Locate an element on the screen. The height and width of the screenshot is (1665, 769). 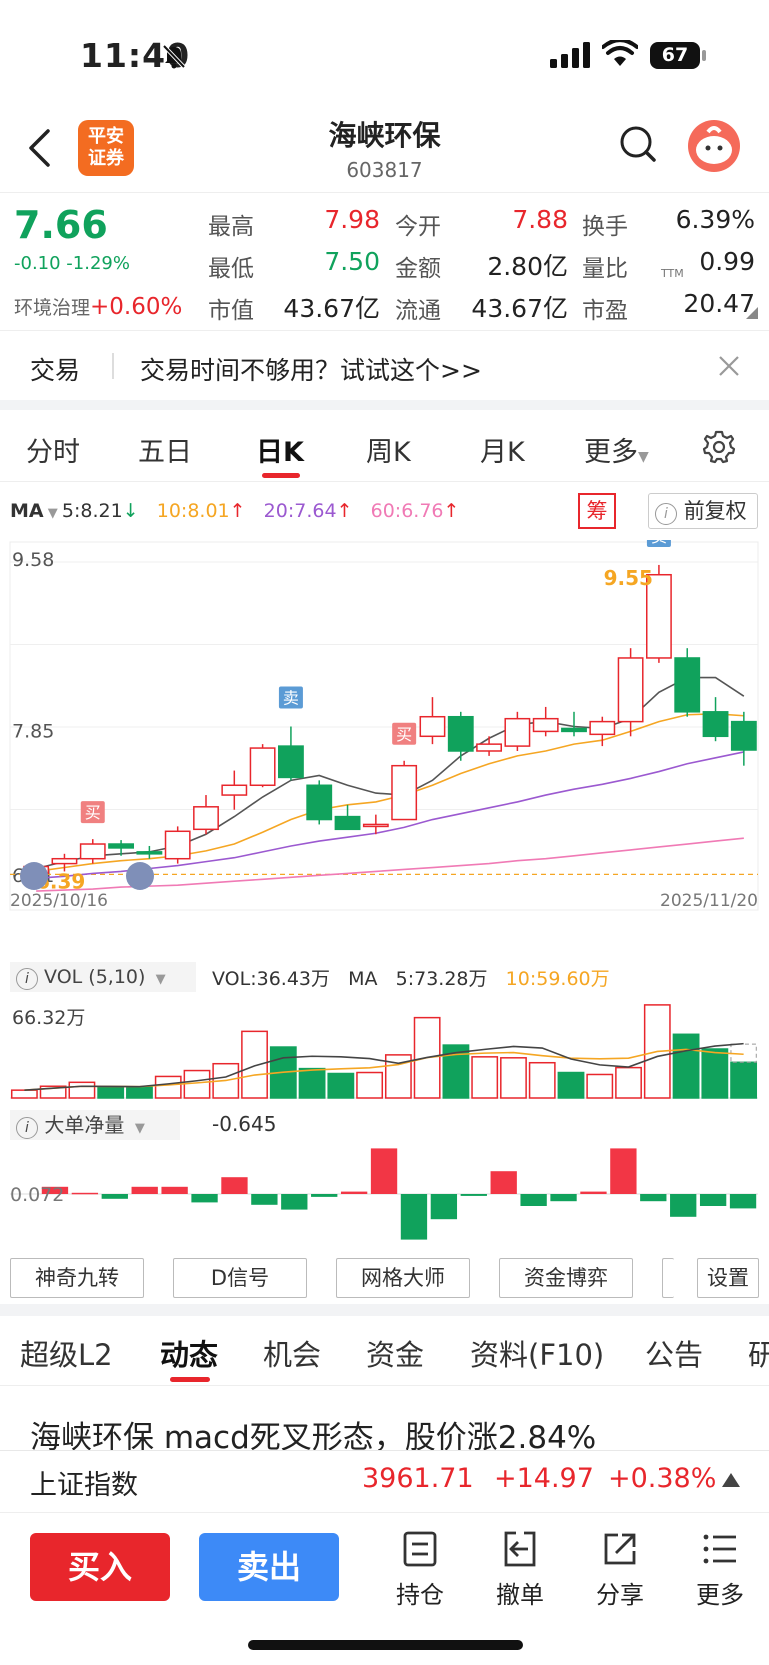
tab-more: 更多▼ is located at coordinates (616, 449).